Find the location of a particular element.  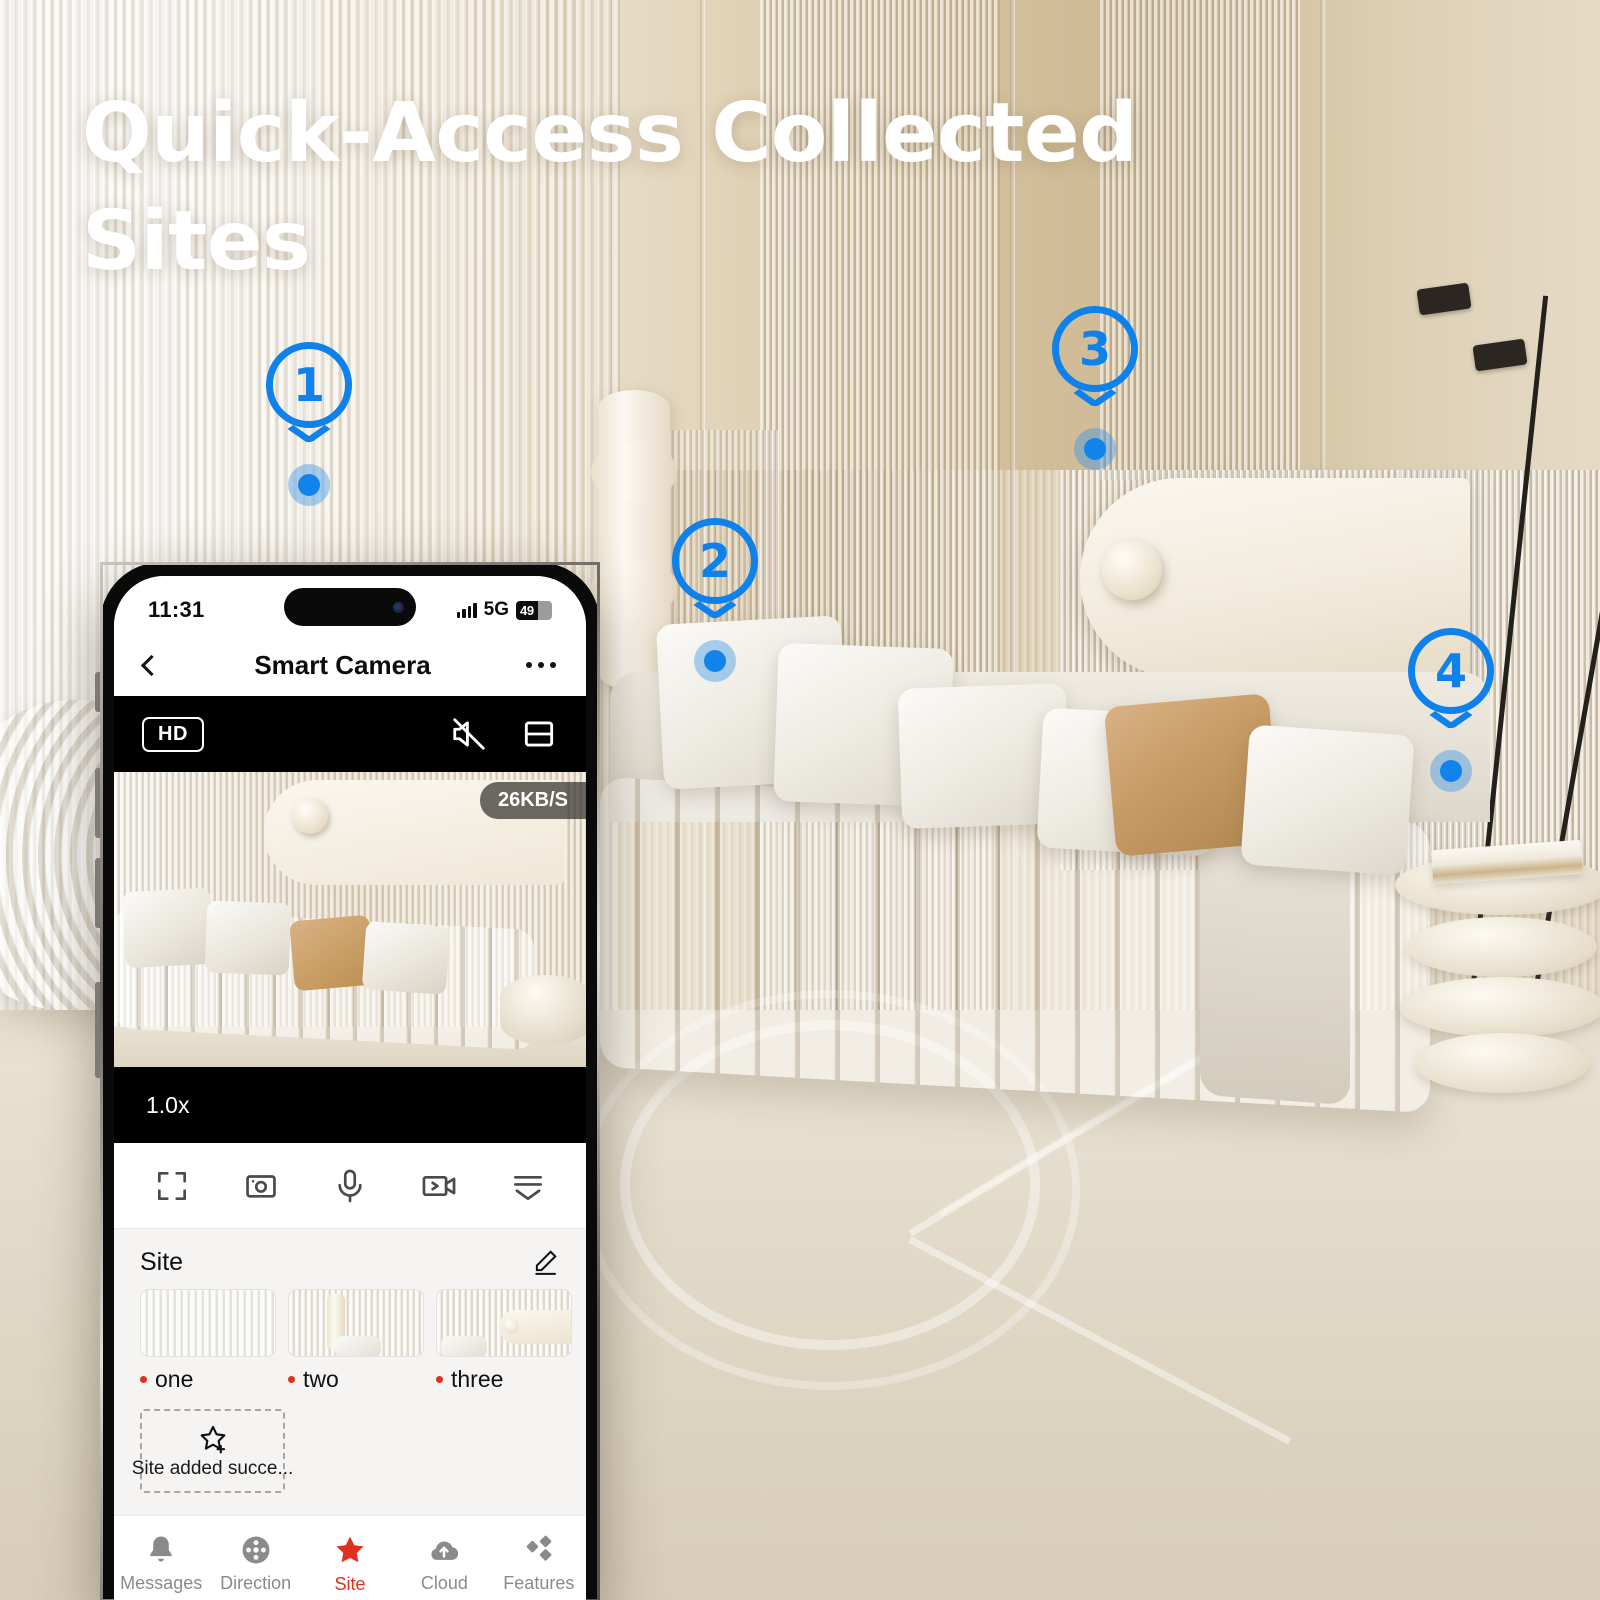

site-thumbnail-three is located at coordinates (504, 1323).